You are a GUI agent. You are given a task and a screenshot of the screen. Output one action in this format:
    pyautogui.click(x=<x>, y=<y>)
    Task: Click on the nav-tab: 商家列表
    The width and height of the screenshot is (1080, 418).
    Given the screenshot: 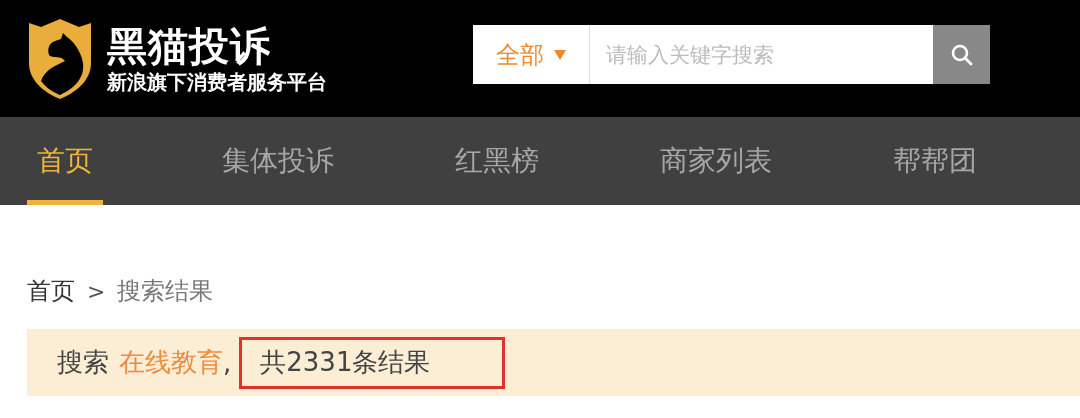 What is the action you would take?
    pyautogui.click(x=715, y=161)
    